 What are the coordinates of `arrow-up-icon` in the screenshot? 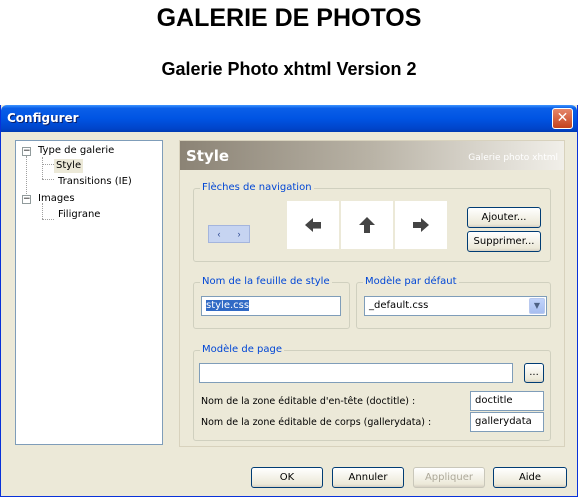 It's located at (367, 225).